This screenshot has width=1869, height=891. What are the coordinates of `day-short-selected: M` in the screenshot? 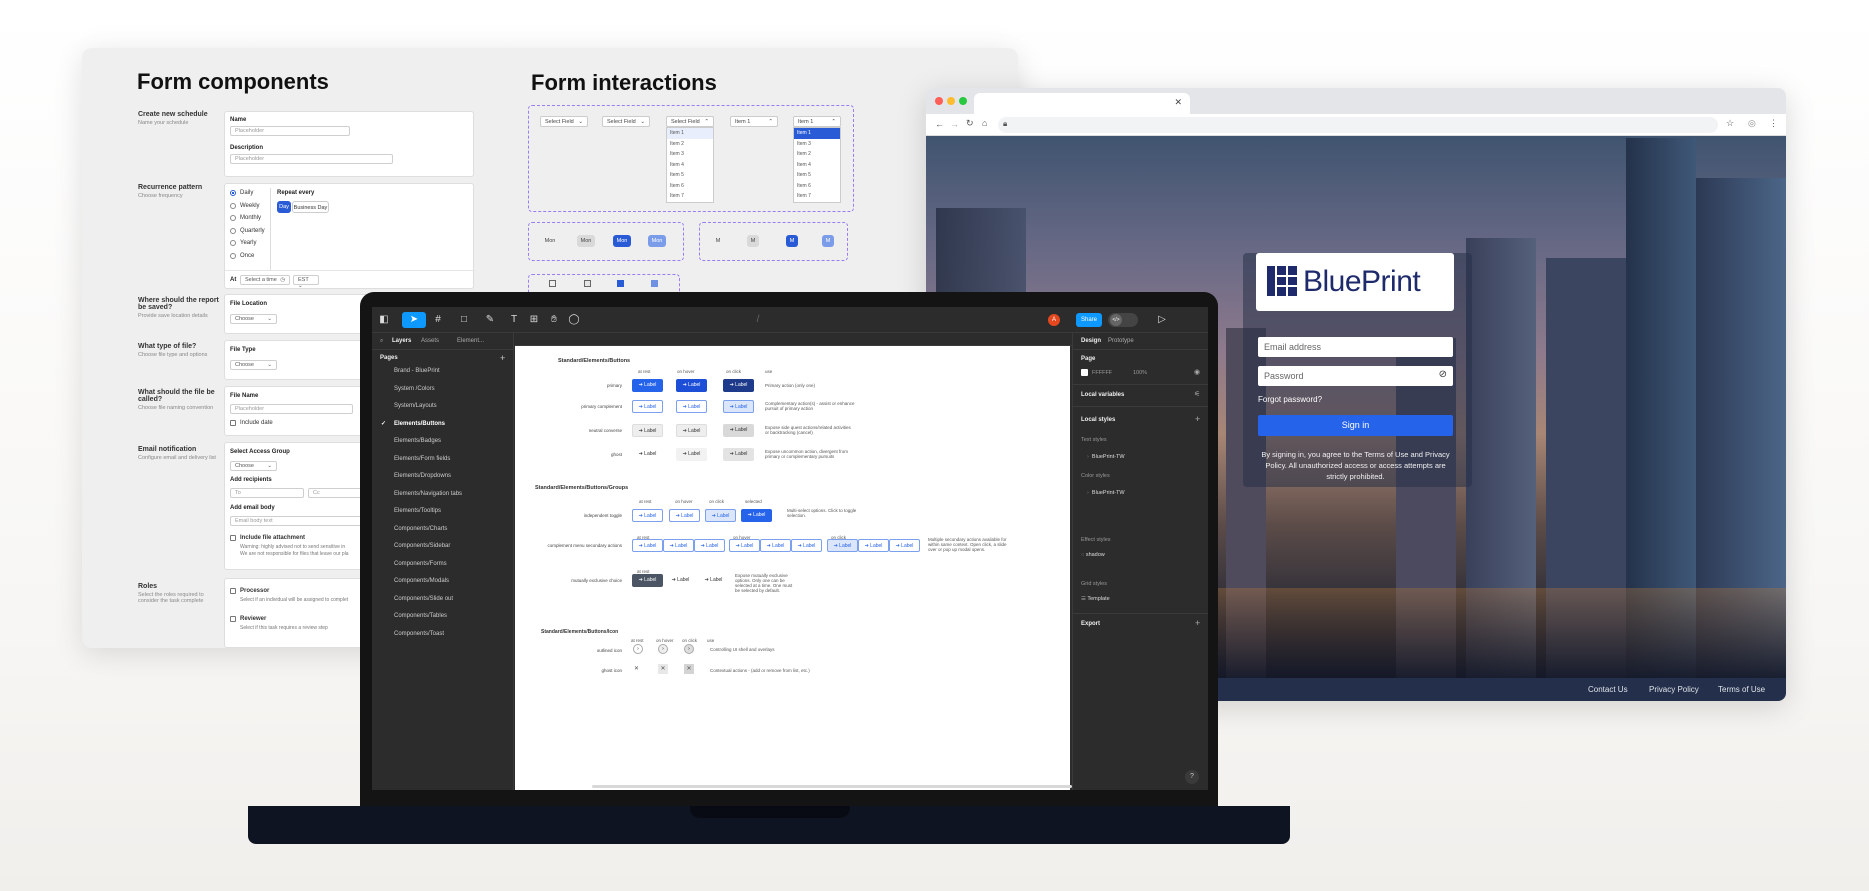 It's located at (792, 241).